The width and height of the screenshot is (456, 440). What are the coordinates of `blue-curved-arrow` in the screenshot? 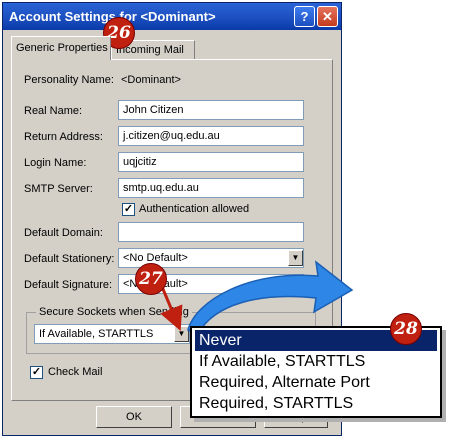 It's located at (270, 297).